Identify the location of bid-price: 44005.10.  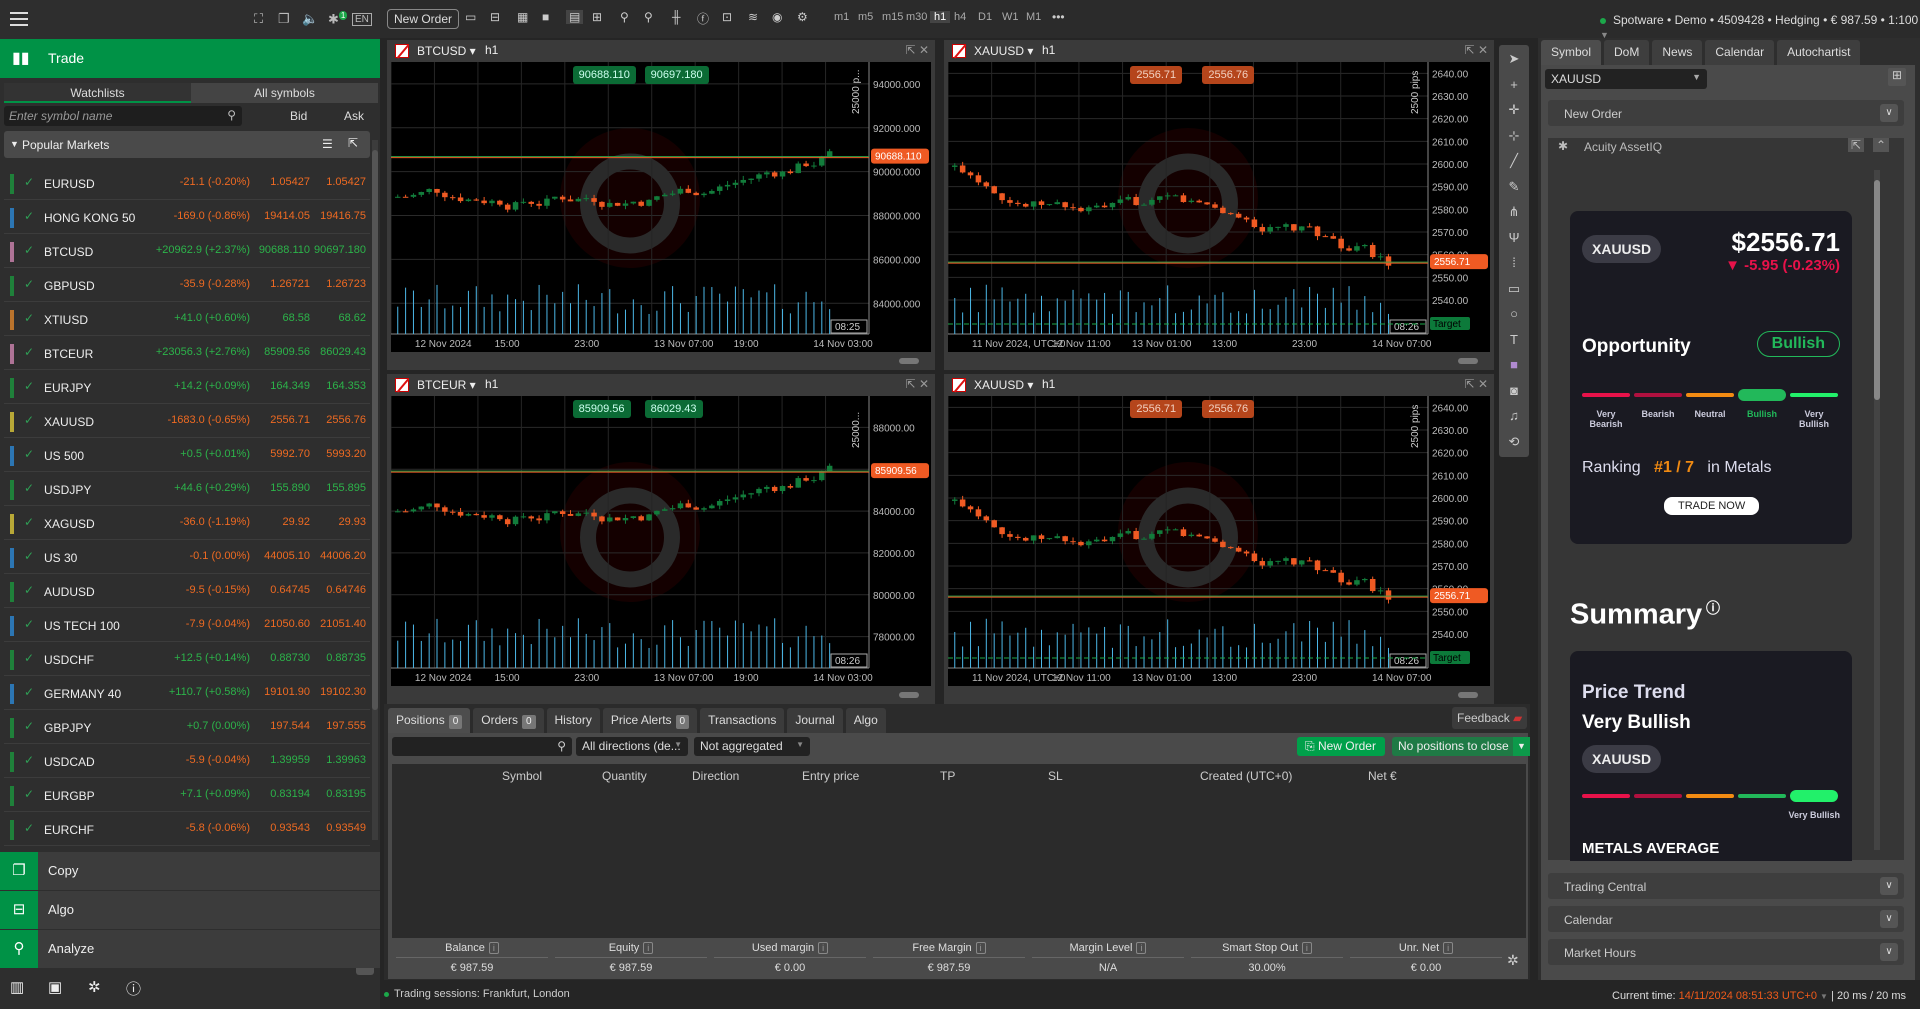
(287, 556).